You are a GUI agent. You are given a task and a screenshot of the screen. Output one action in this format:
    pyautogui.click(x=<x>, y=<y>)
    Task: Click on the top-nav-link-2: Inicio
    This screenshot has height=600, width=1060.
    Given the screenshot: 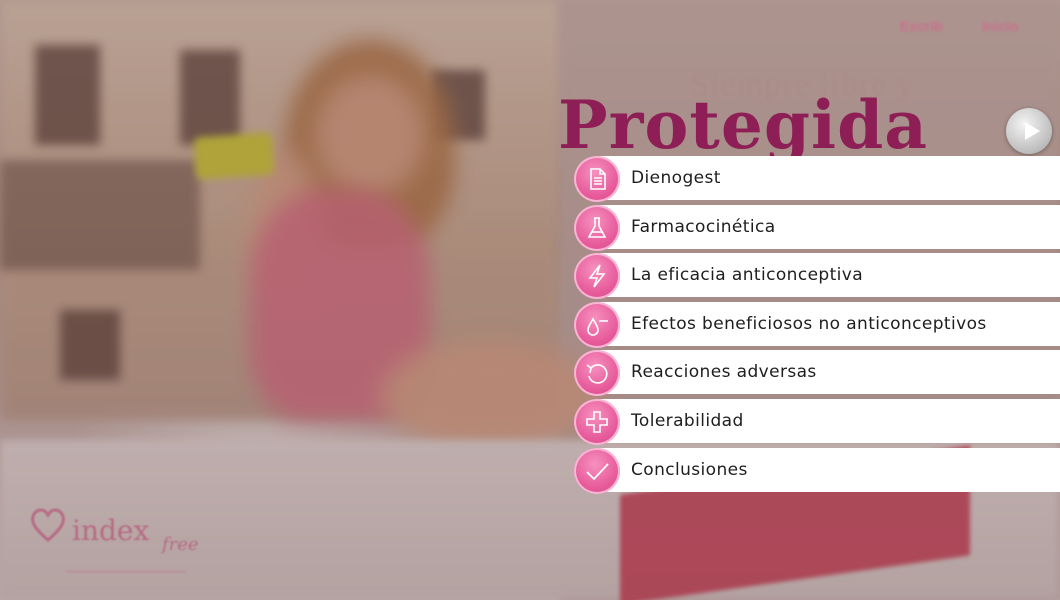 What is the action you would take?
    pyautogui.click(x=1000, y=26)
    